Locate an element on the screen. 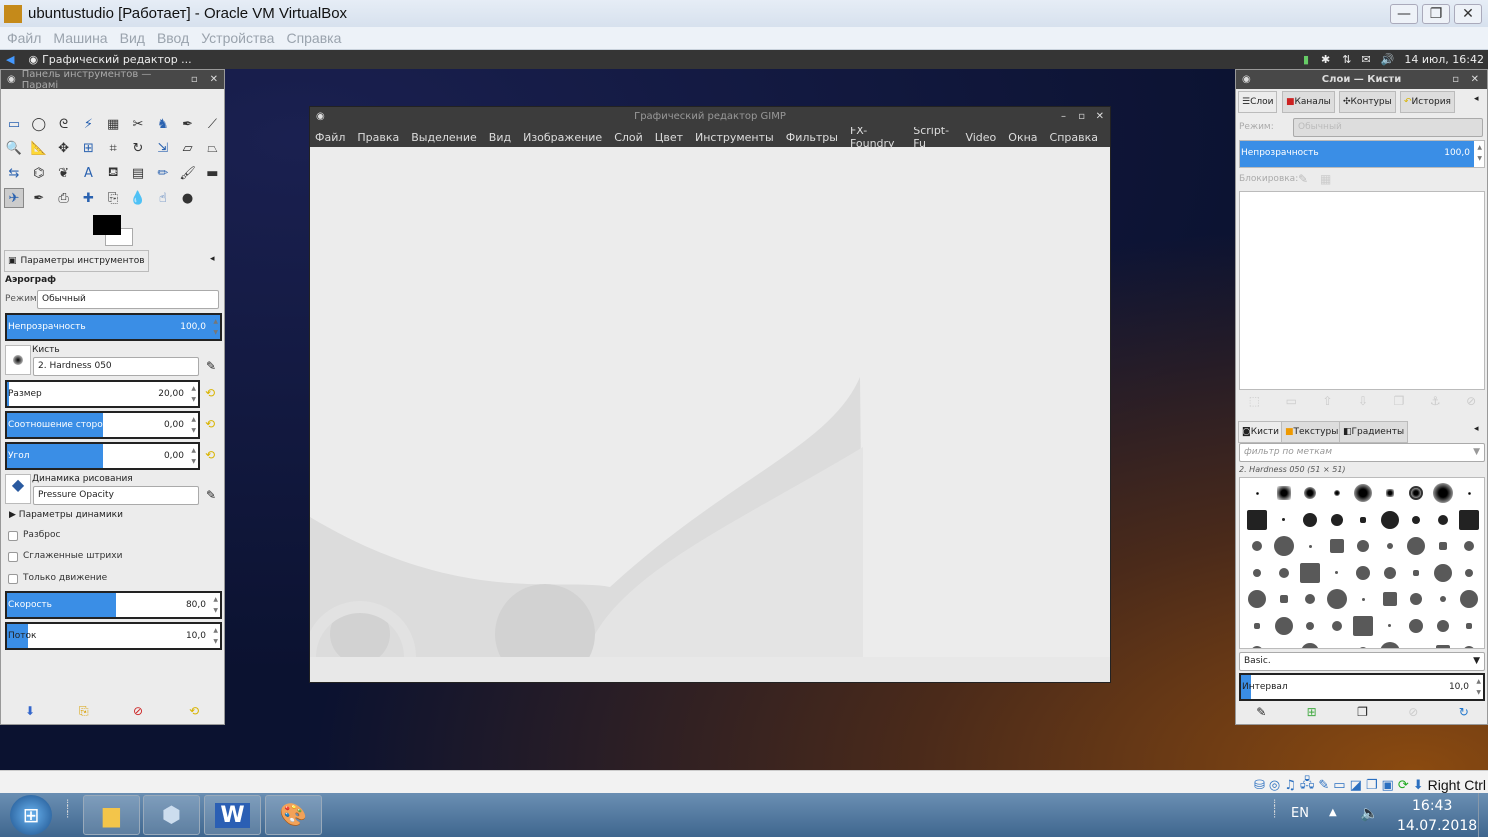 This screenshot has height=837, width=1488. menu-devices: Устройства is located at coordinates (237, 38).